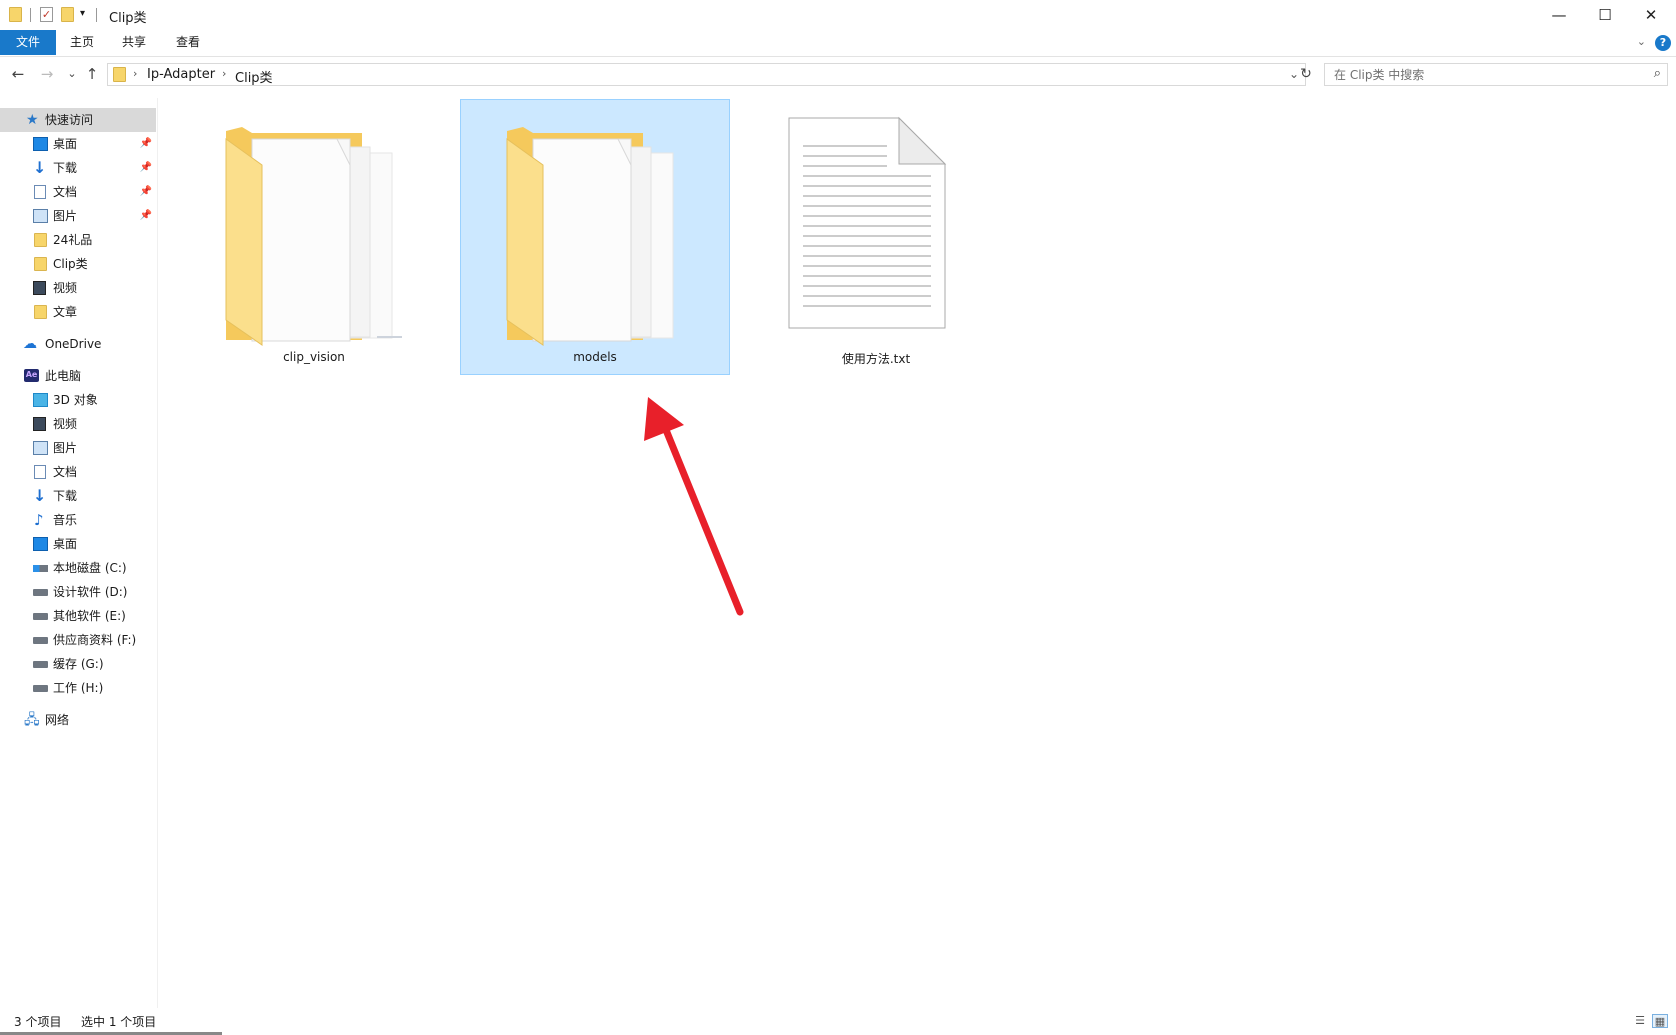  I want to click on star-icon: ★, so click(32, 120).